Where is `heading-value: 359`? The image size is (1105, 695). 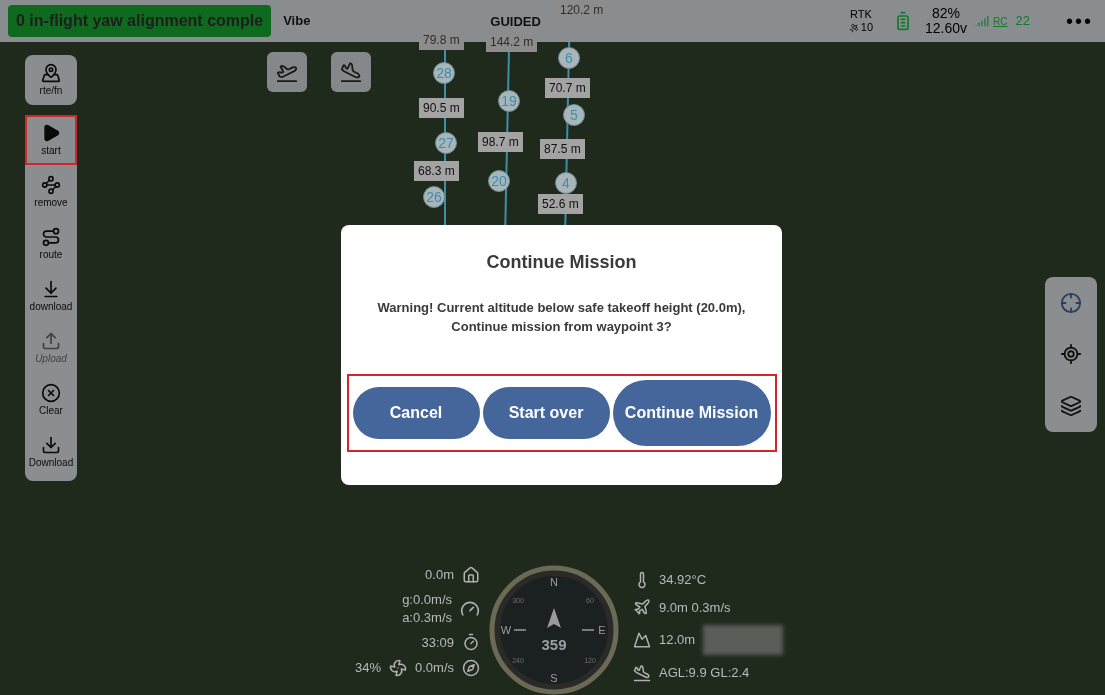 heading-value: 359 is located at coordinates (554, 644).